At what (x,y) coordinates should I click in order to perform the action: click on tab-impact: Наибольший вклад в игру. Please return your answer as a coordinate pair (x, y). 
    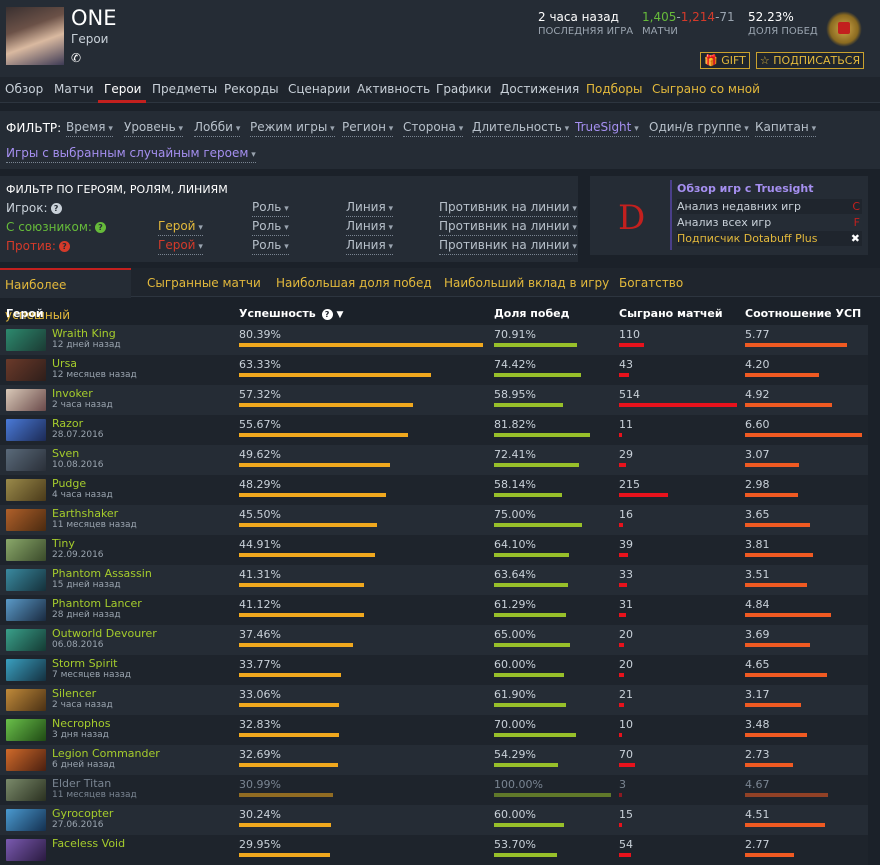
    Looking at the image, I should click on (526, 283).